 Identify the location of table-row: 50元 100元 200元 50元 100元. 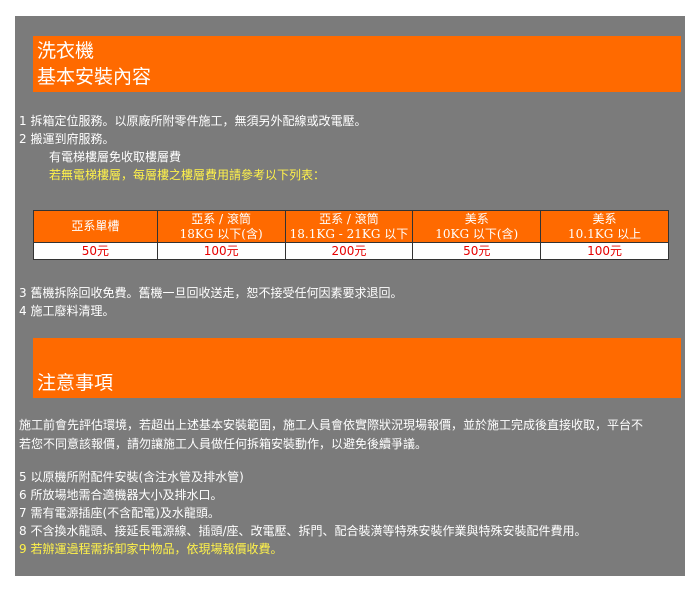
(351, 251).